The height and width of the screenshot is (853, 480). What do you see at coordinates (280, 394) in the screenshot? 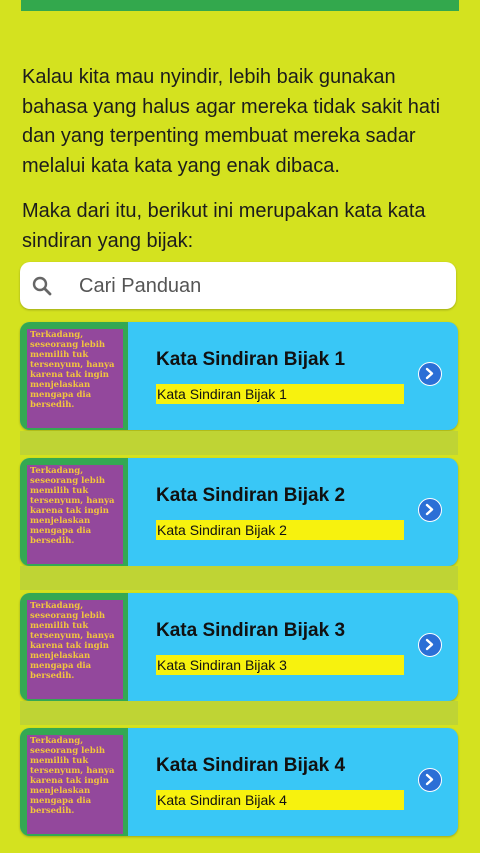
I see `item-subtitle: Kata Sindiran Bijak 1` at bounding box center [280, 394].